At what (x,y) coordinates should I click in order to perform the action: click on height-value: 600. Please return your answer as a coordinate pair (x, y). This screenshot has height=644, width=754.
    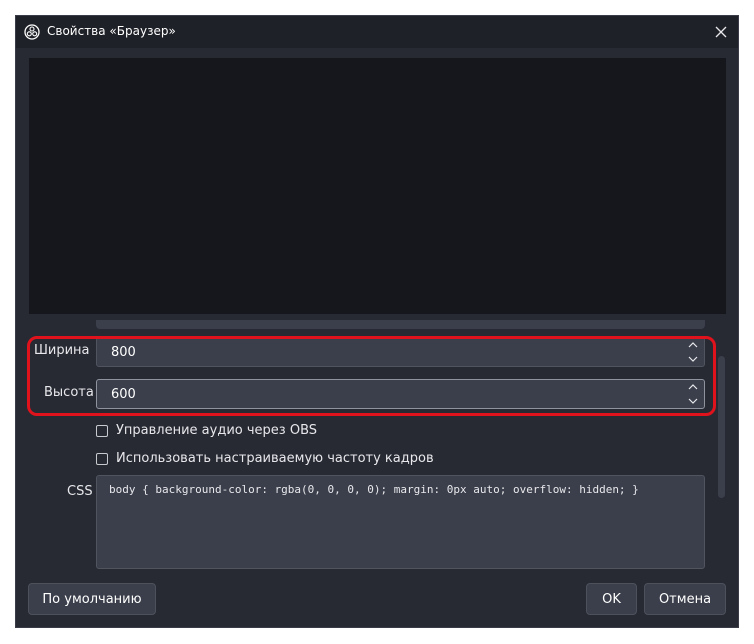
    Looking at the image, I should click on (123, 394).